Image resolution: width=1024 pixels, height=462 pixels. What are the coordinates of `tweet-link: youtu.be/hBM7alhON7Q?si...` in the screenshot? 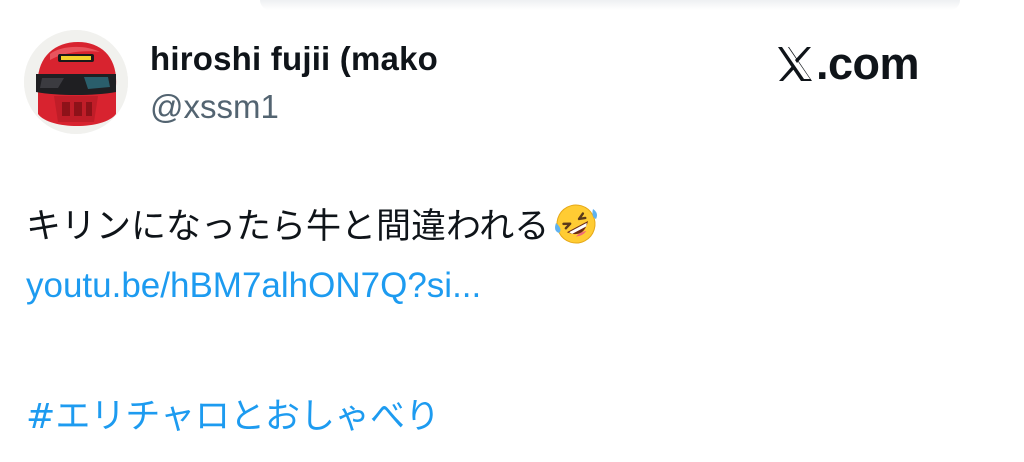 It's located at (253, 286).